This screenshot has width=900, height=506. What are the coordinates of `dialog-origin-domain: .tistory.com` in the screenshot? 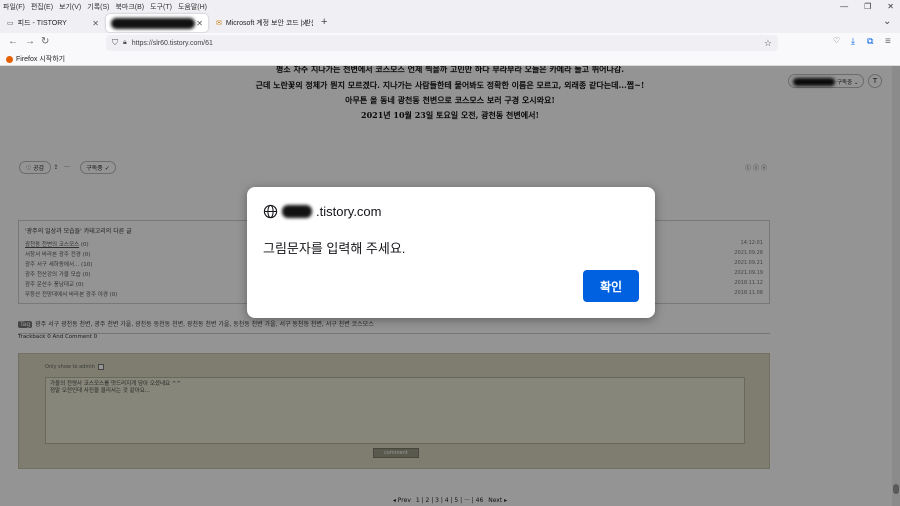 It's located at (349, 211).